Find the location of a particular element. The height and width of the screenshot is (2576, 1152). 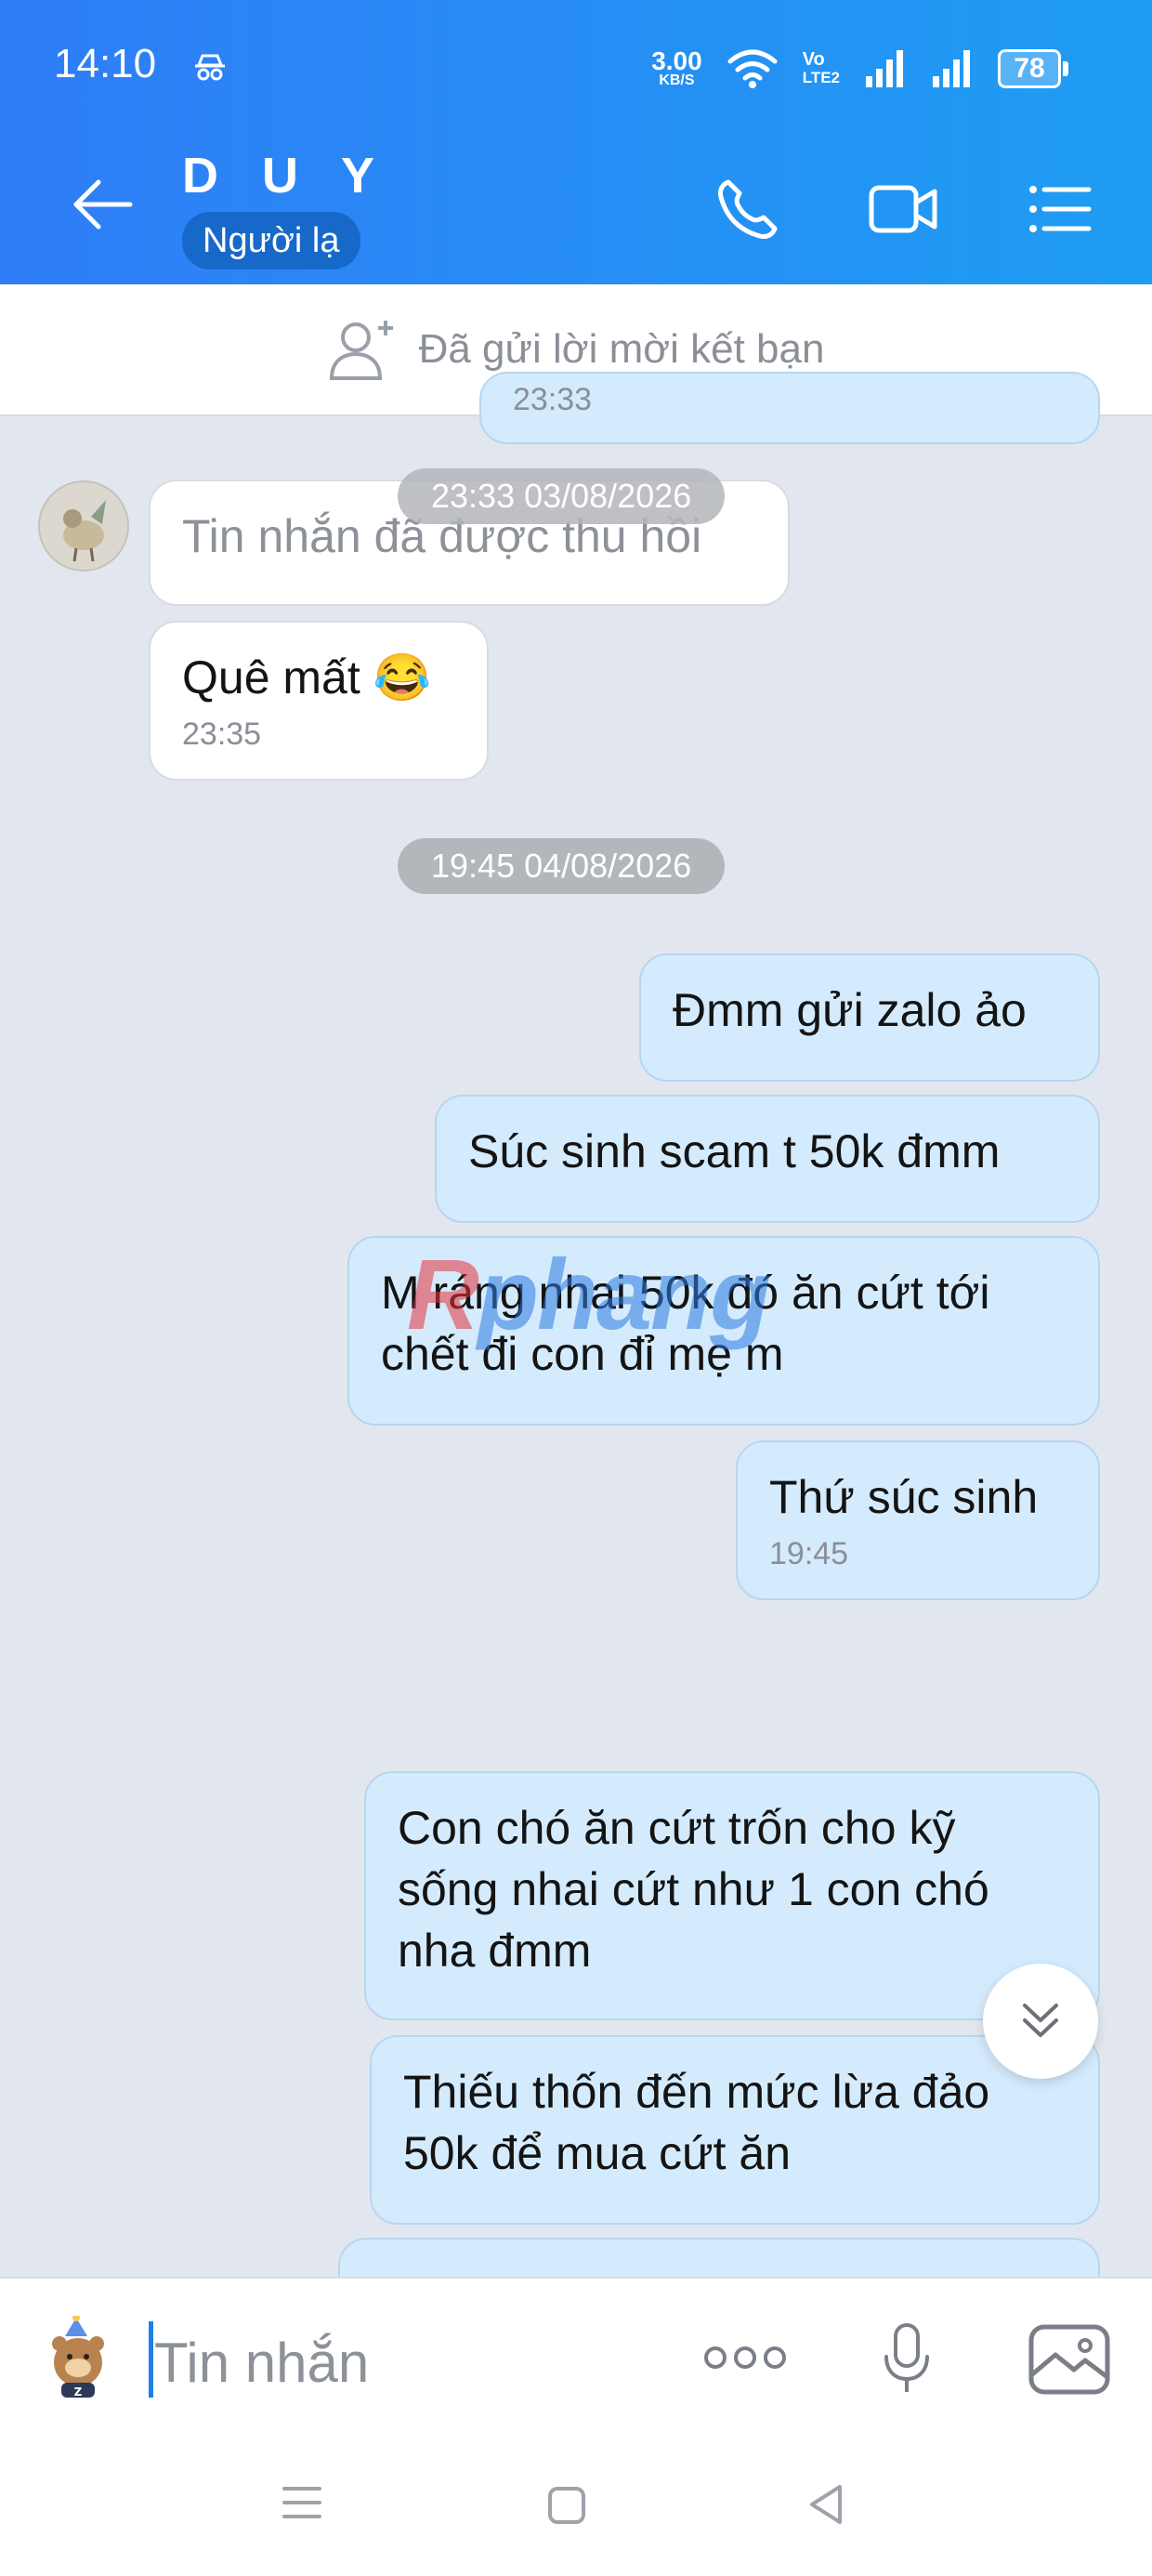

message-time: 19:45 is located at coordinates (809, 1553).